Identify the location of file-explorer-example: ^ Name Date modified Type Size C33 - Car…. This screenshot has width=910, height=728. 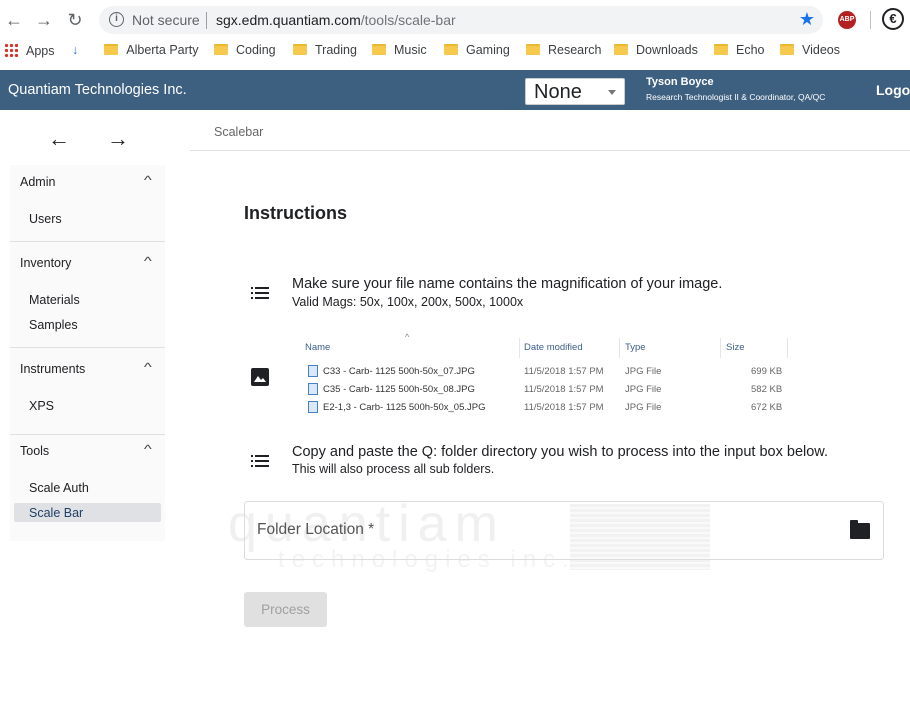
(545, 376).